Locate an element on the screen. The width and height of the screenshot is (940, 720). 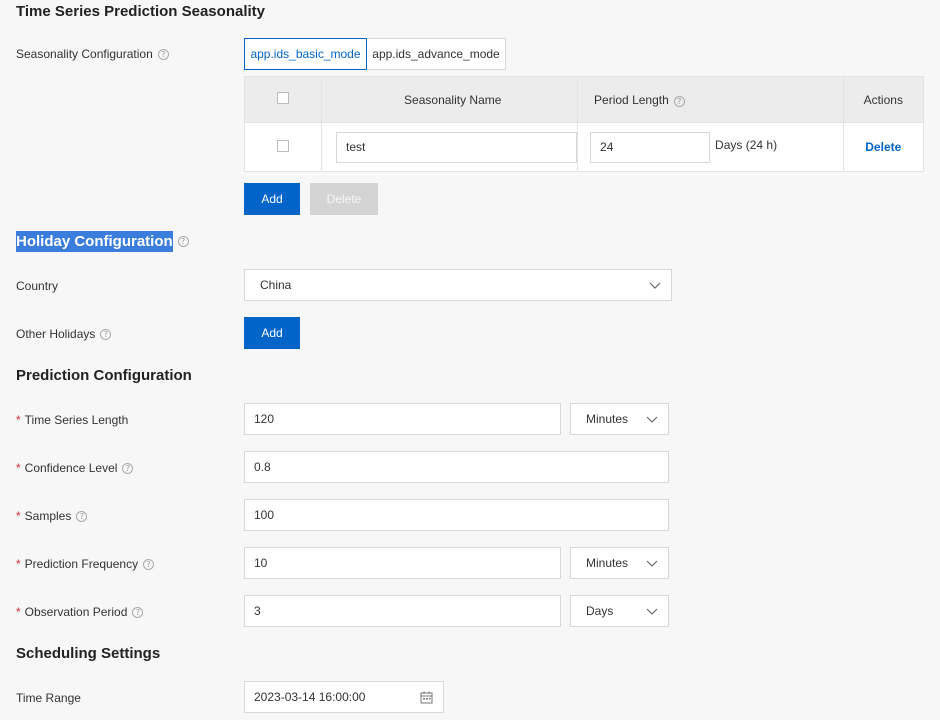
tab-basic-mode: app.ids_basic_mode is located at coordinates (305, 54).